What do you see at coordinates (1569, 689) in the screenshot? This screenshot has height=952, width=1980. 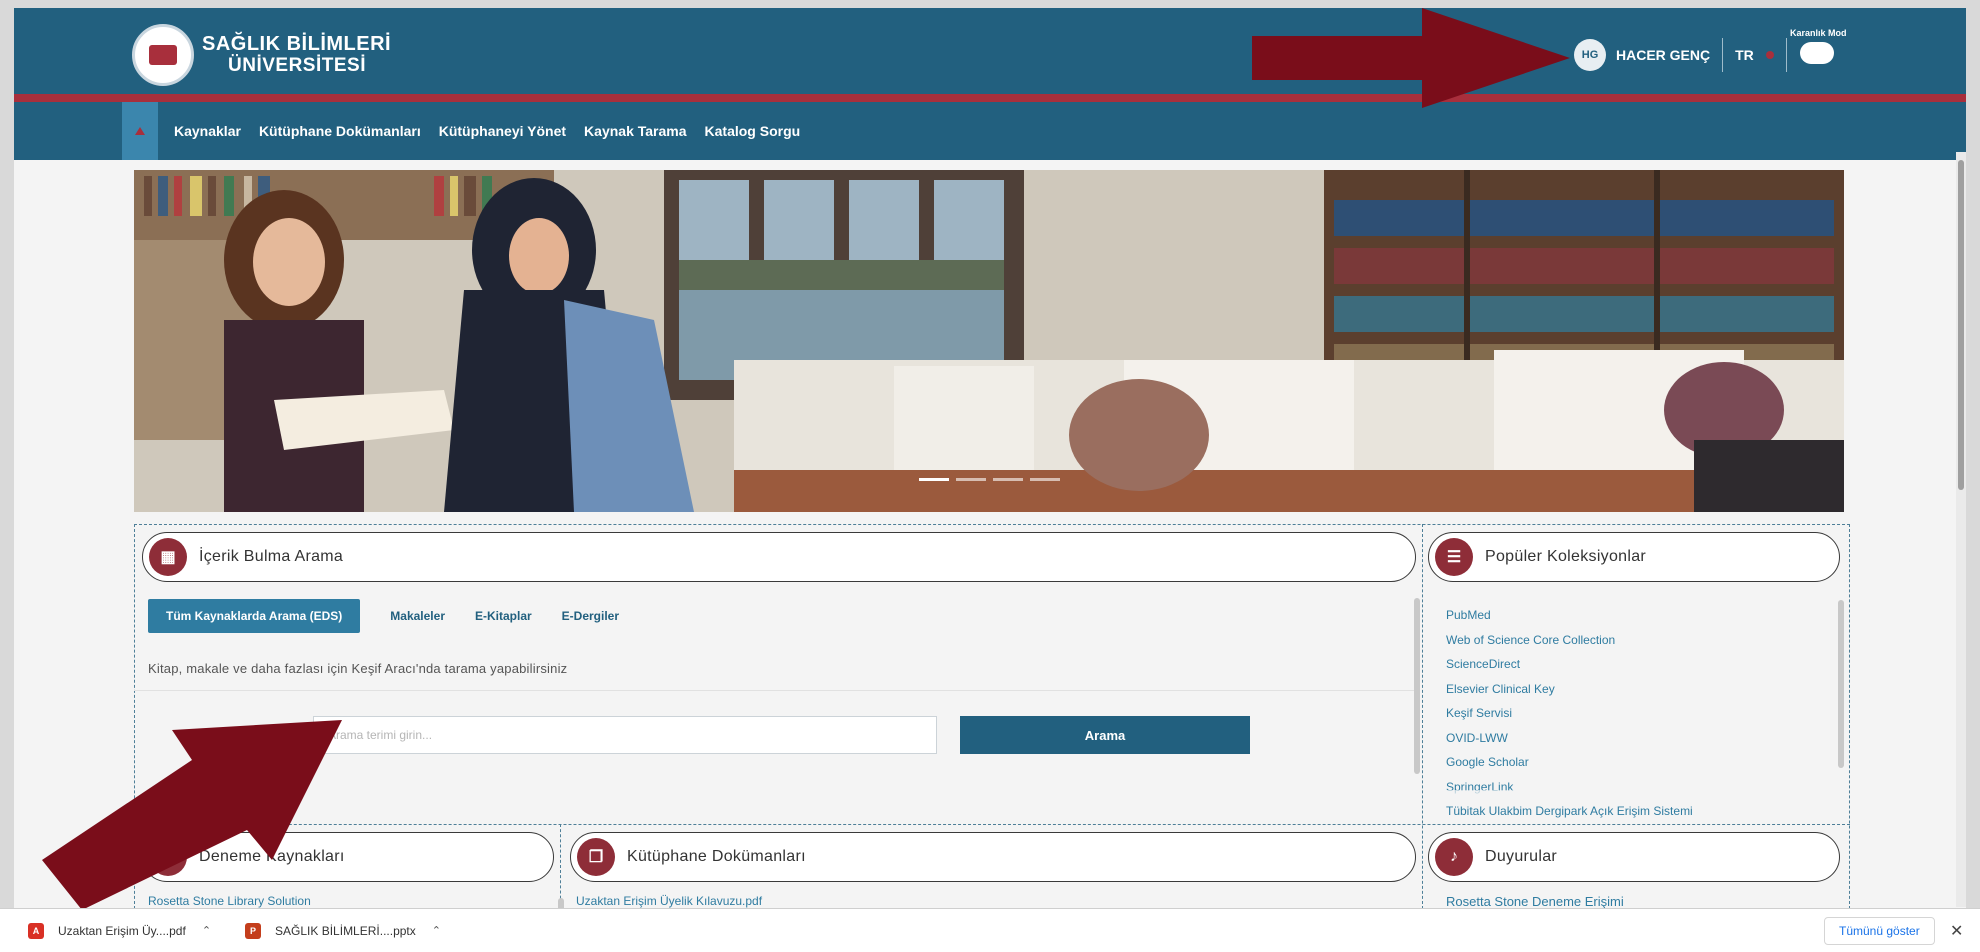 I see `collection-link: Elsevier Clinical Key` at bounding box center [1569, 689].